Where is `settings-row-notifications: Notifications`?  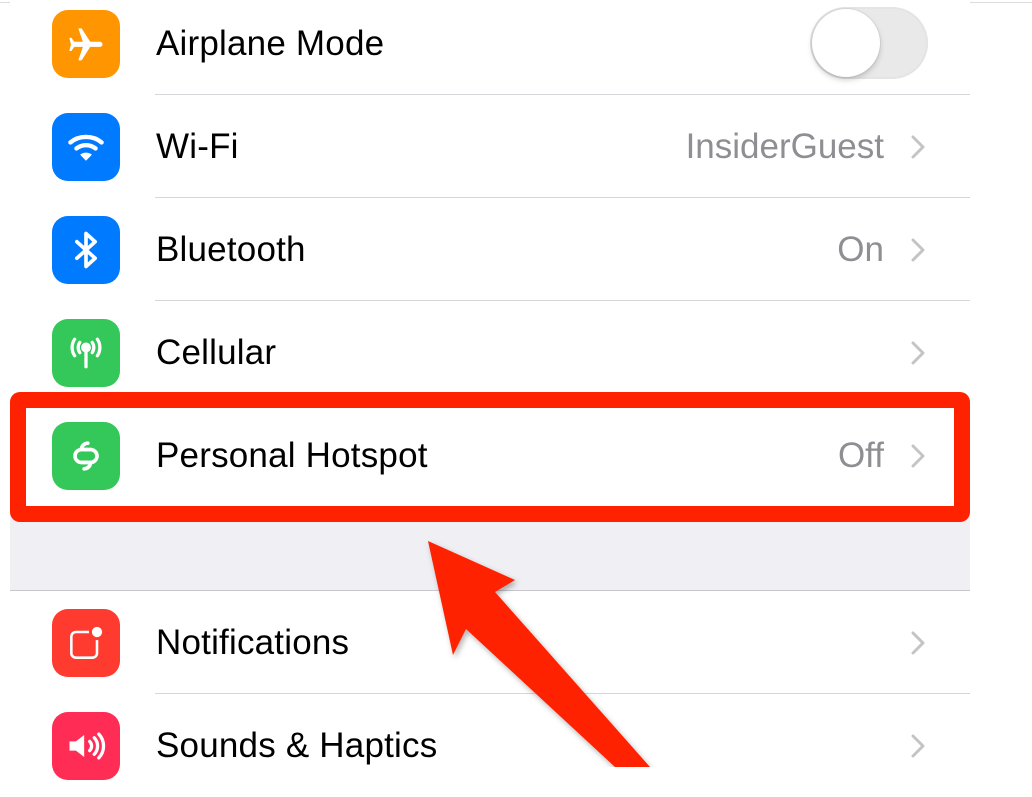
settings-row-notifications: Notifications is located at coordinates (490, 642).